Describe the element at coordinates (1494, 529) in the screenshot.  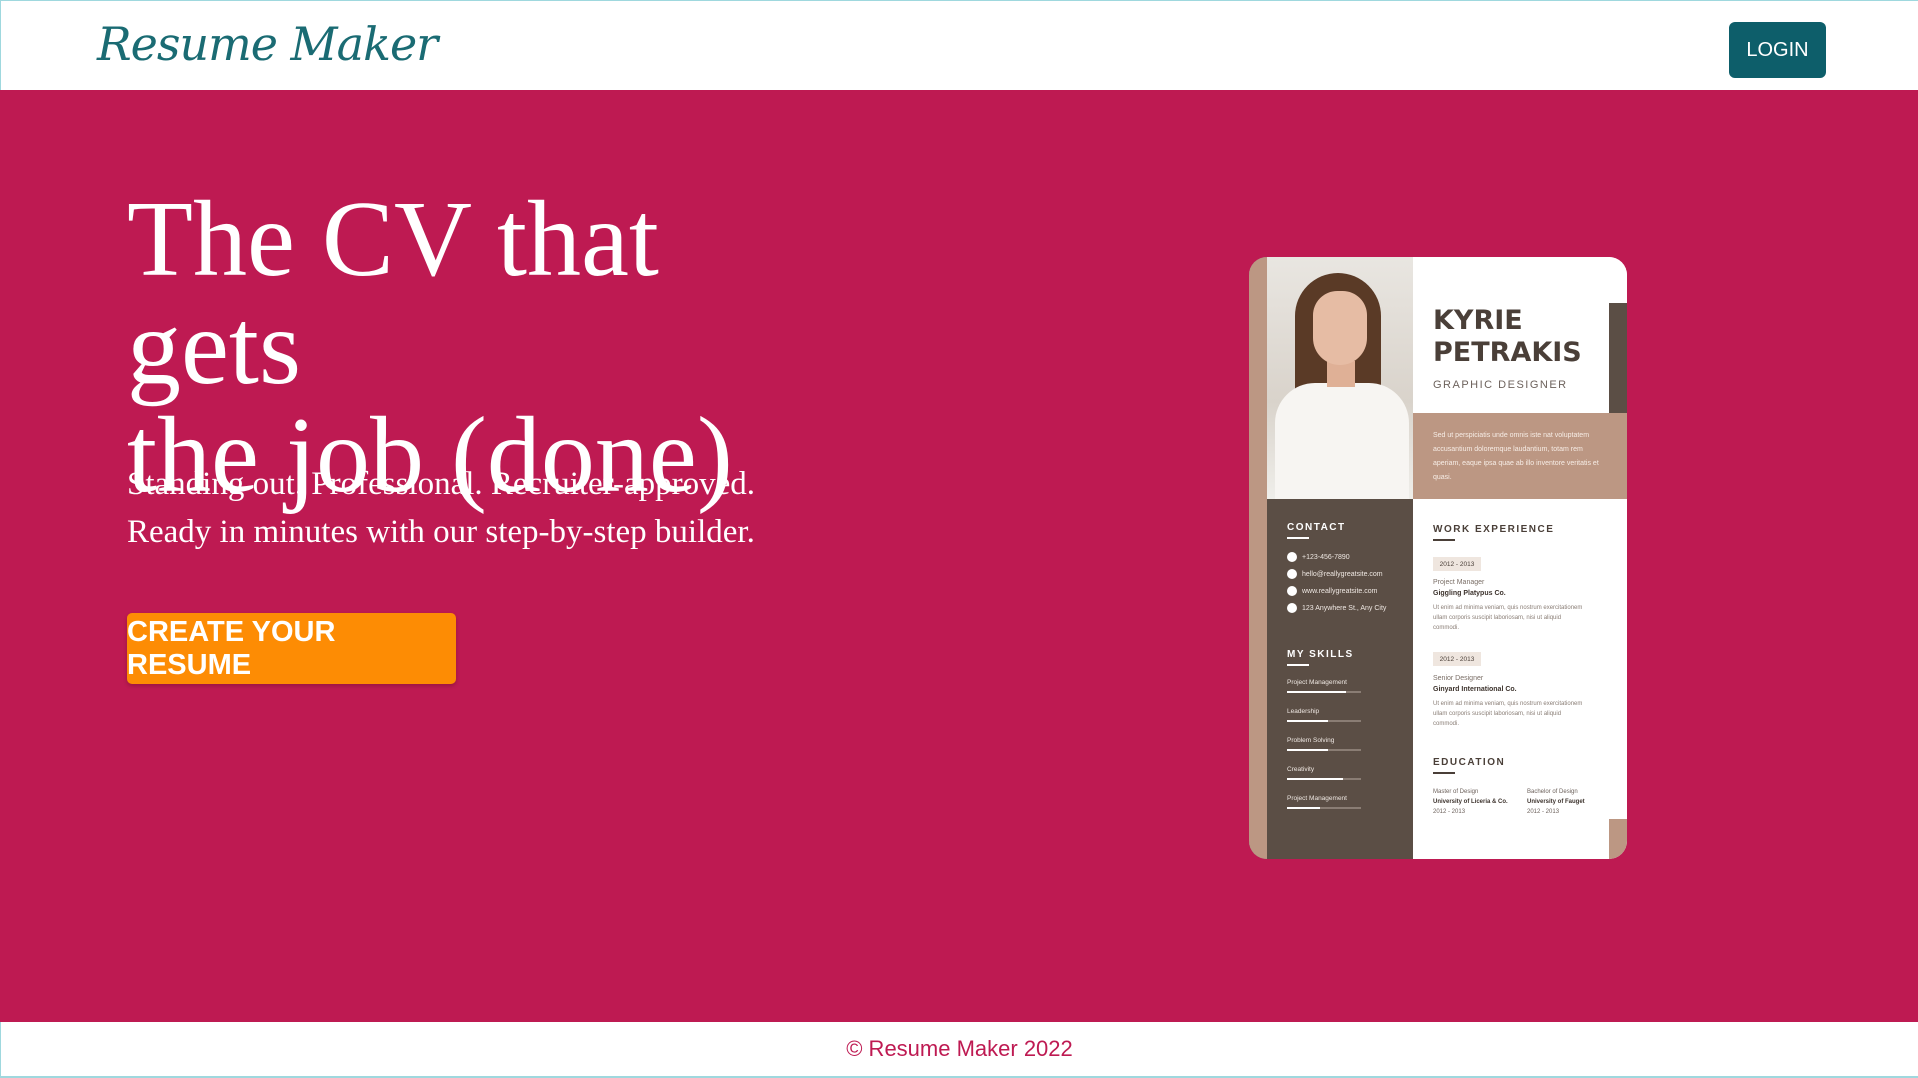
I see `work-heading: WORK EXPERIENCE` at that location.